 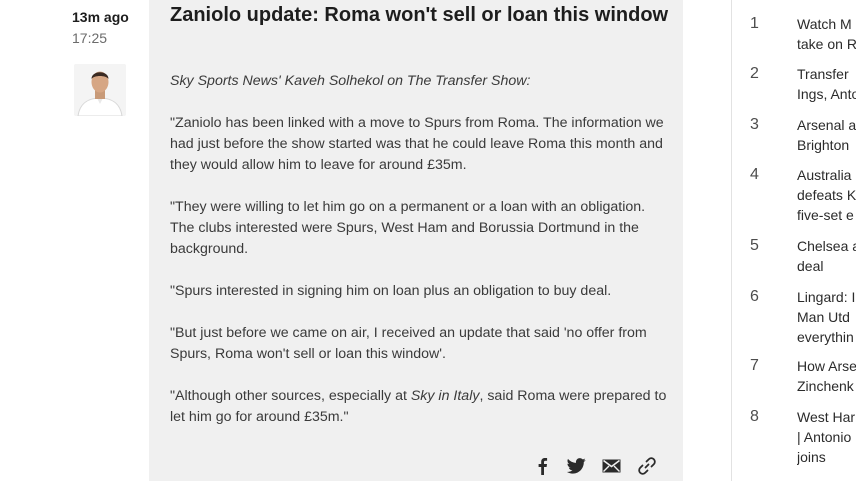 I want to click on facebook-icon, so click(x=542, y=466).